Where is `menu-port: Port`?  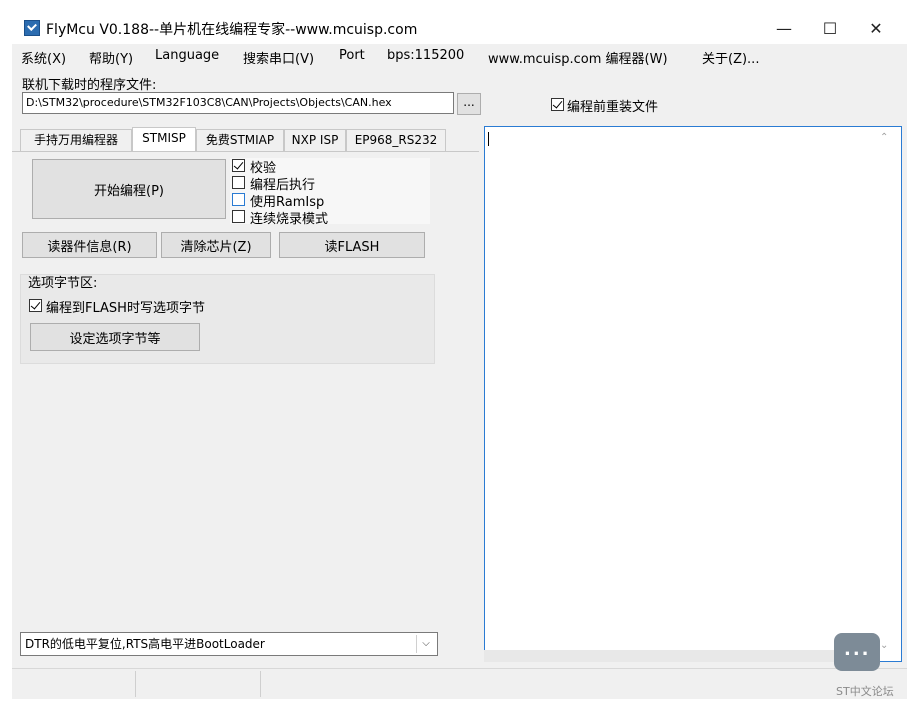 menu-port: Port is located at coordinates (352, 55).